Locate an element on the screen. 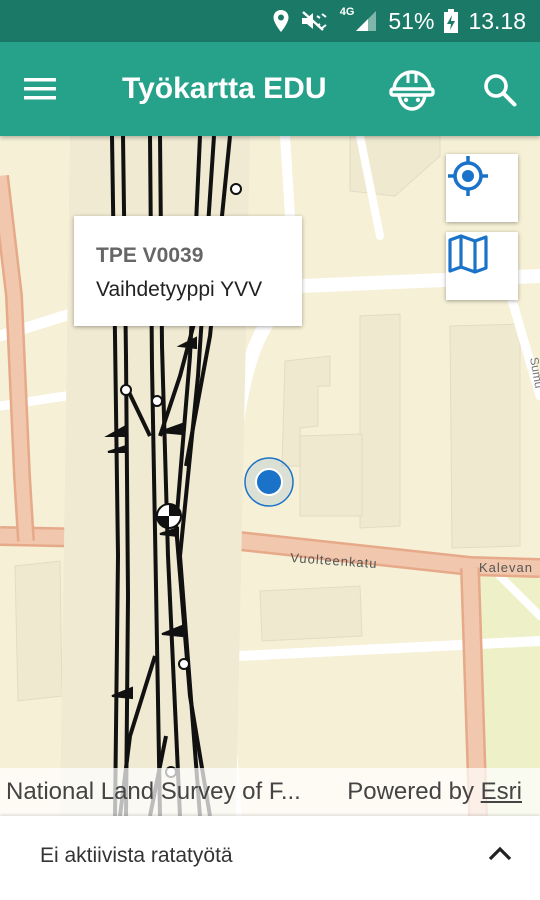  status-icons: 4G 51% 13.18 is located at coordinates (399, 21).